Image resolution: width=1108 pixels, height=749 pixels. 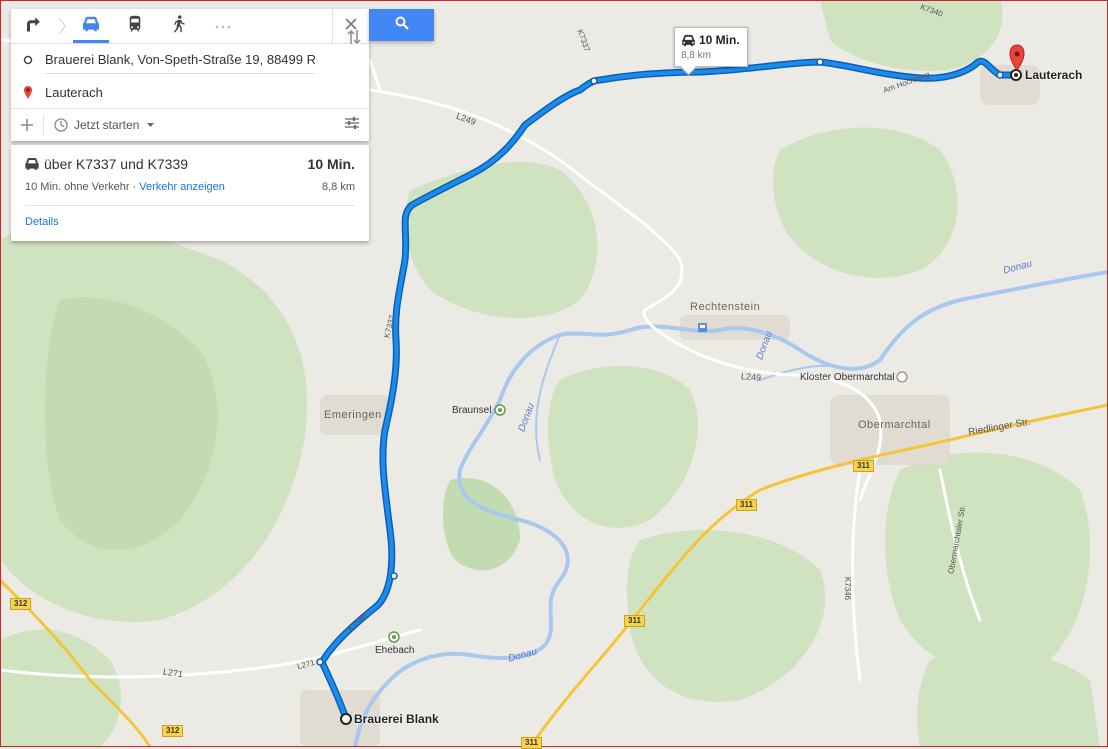 What do you see at coordinates (725, 307) in the screenshot?
I see `place-label-rechtenstein: Rechtenstein` at bounding box center [725, 307].